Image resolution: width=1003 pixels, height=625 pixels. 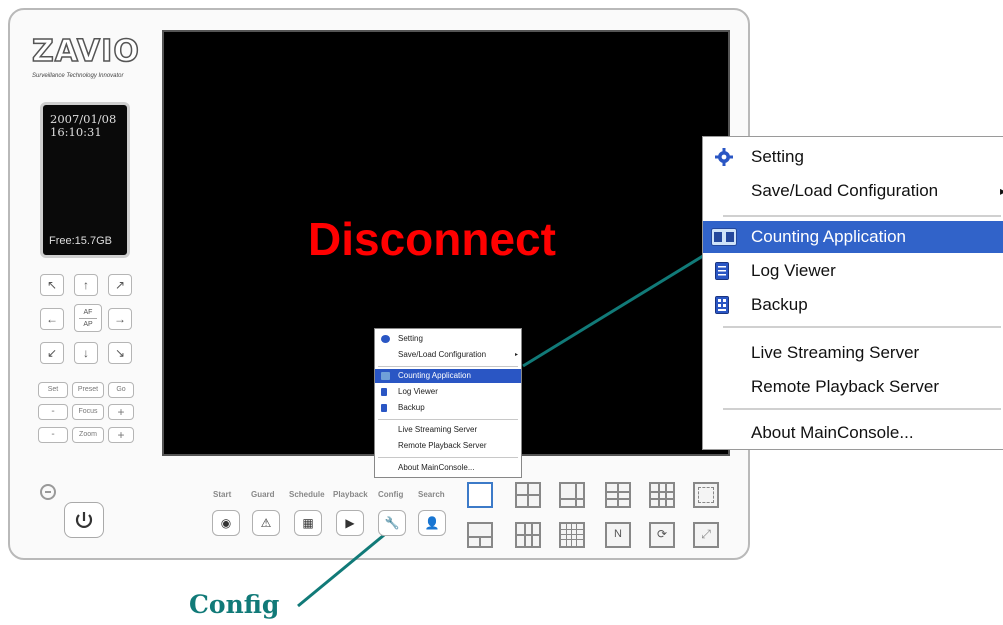 I want to click on schedule-icon: ▦, so click(x=308, y=523).